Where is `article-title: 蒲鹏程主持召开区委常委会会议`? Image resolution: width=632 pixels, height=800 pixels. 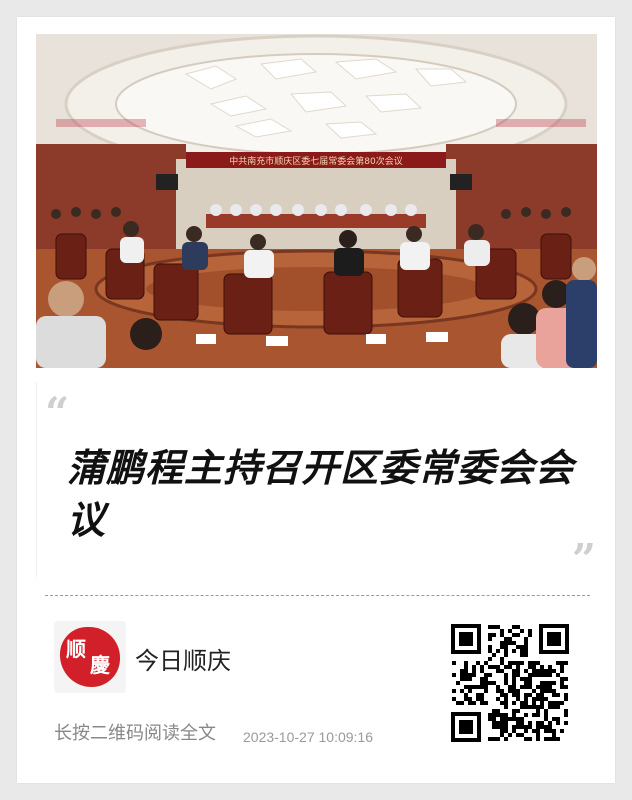 article-title: 蒲鹏程主持召开区委常委会会议 is located at coordinates (322, 494).